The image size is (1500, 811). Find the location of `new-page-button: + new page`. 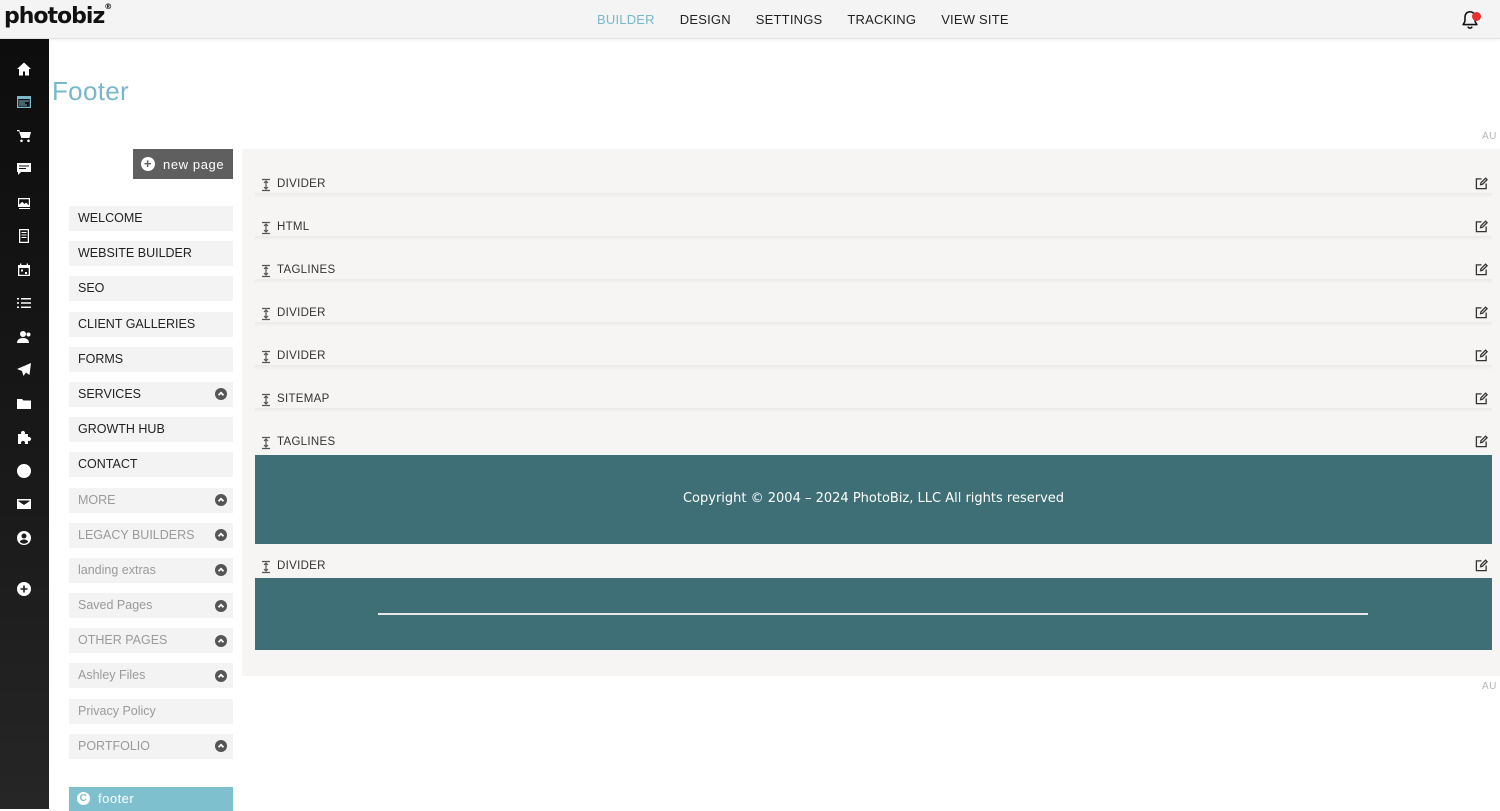

new-page-button: + new page is located at coordinates (183, 164).